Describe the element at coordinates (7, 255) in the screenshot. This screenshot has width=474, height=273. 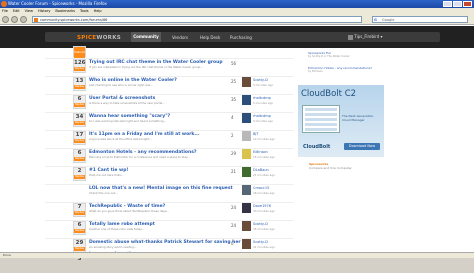
I see `status-text: Done` at that location.